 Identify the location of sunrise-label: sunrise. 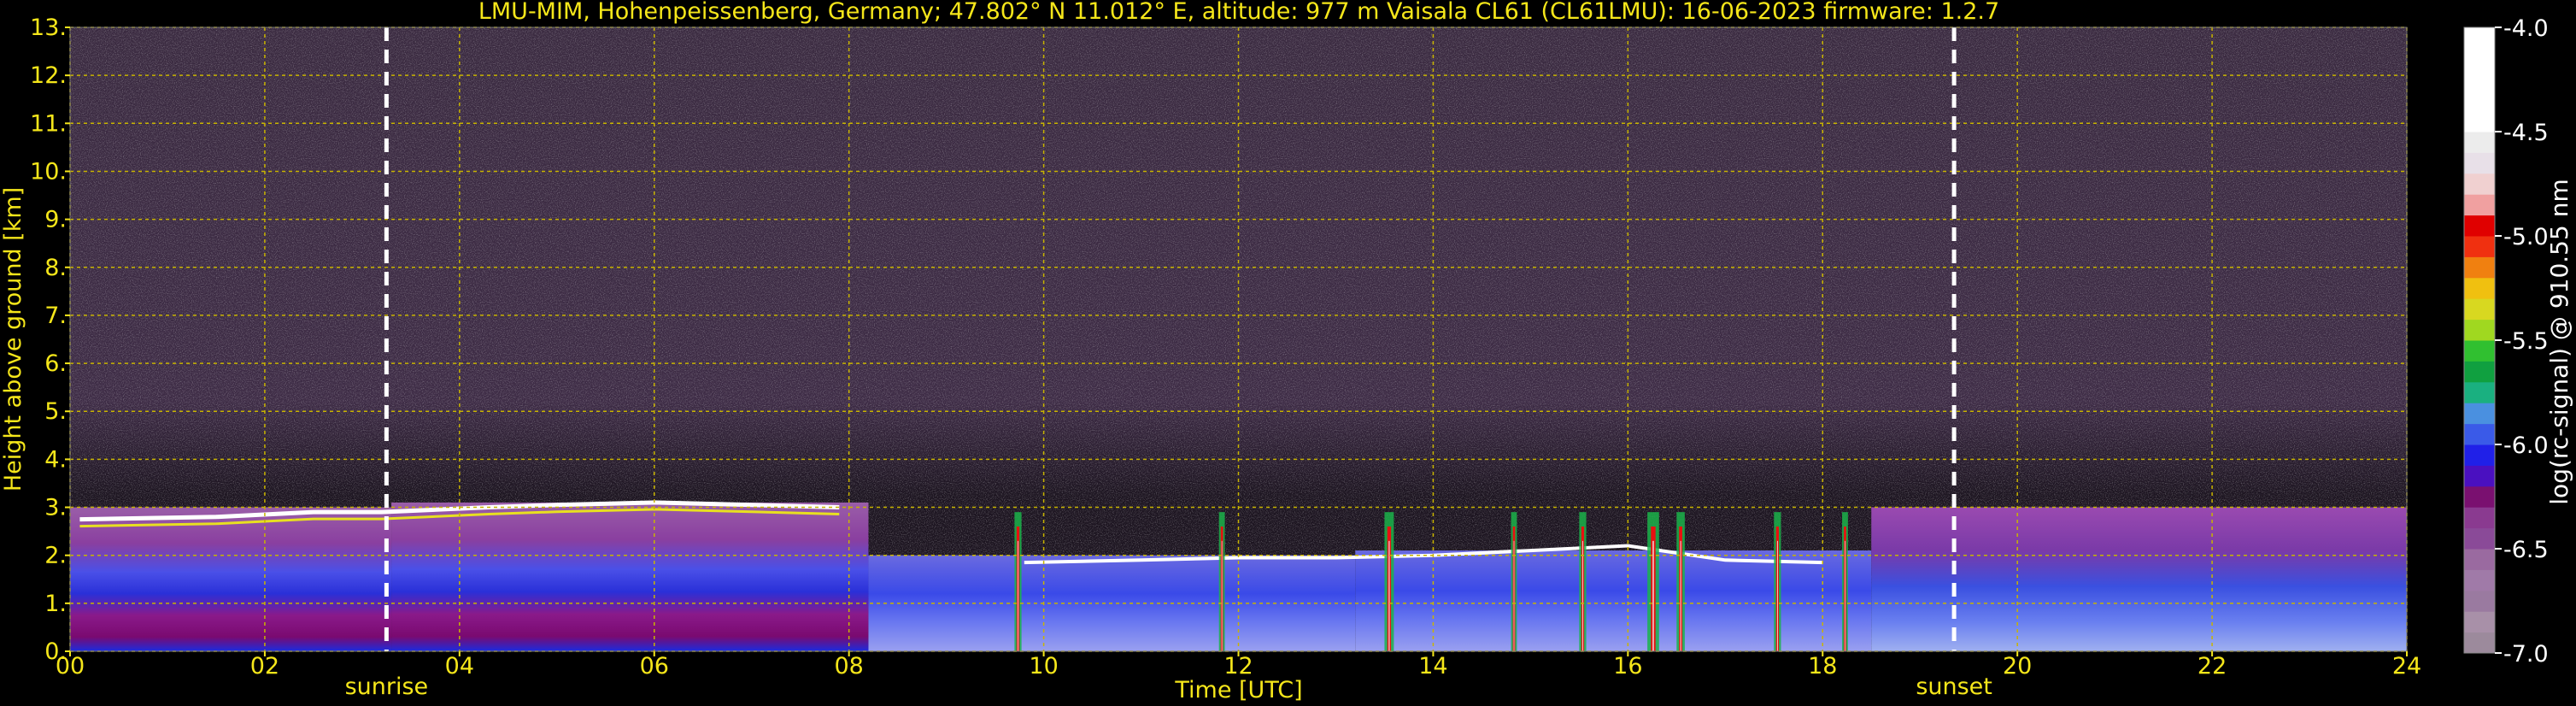
(387, 687).